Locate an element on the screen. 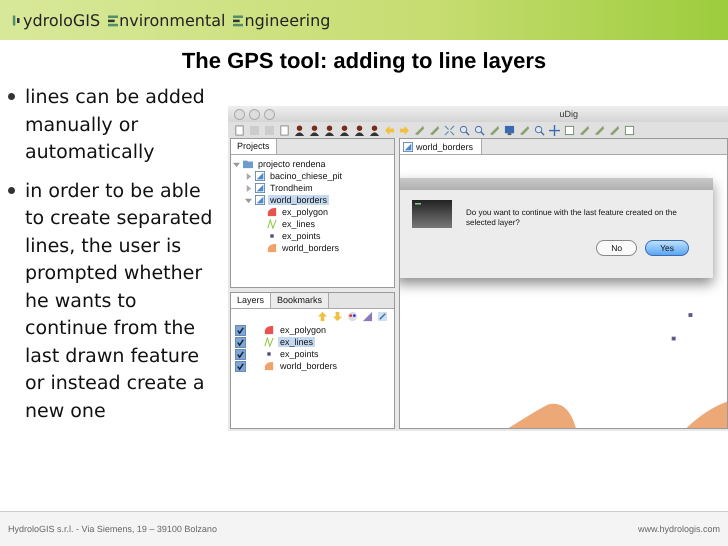 This screenshot has width=728, height=546. layer-item: ex_lines is located at coordinates (297, 342).